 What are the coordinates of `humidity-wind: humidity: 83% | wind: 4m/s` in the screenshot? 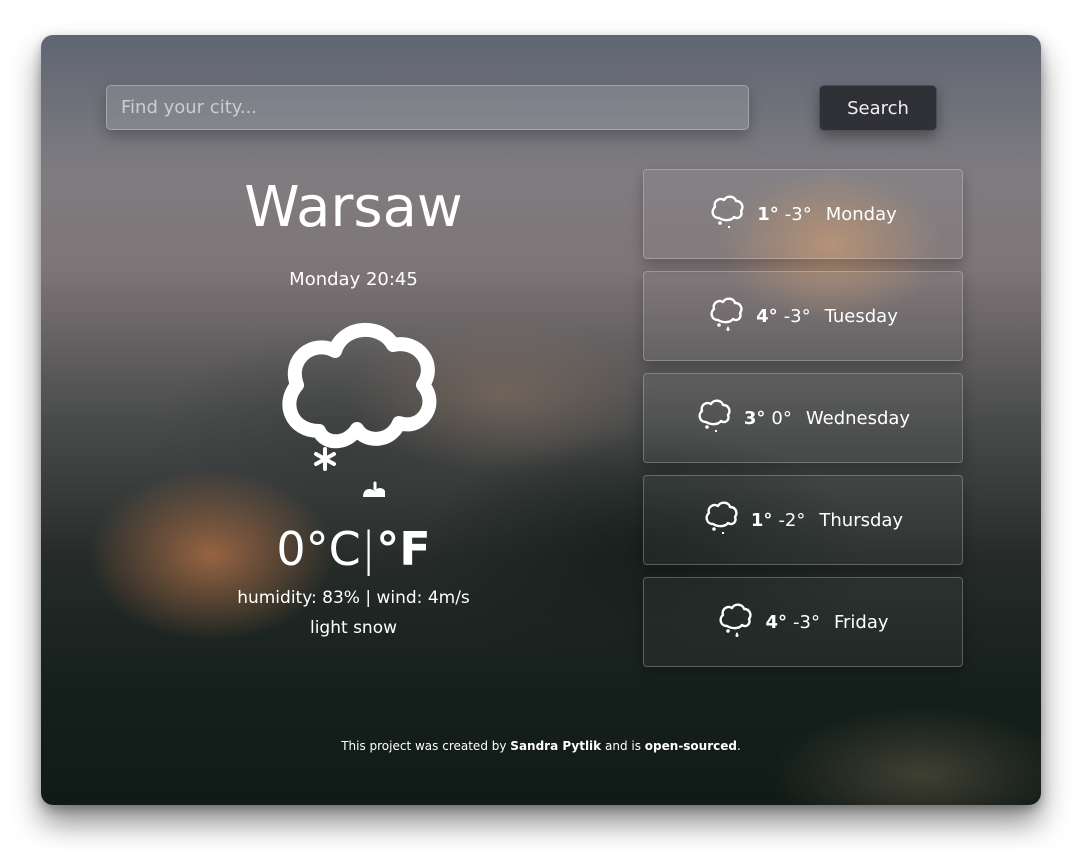 It's located at (353, 598).